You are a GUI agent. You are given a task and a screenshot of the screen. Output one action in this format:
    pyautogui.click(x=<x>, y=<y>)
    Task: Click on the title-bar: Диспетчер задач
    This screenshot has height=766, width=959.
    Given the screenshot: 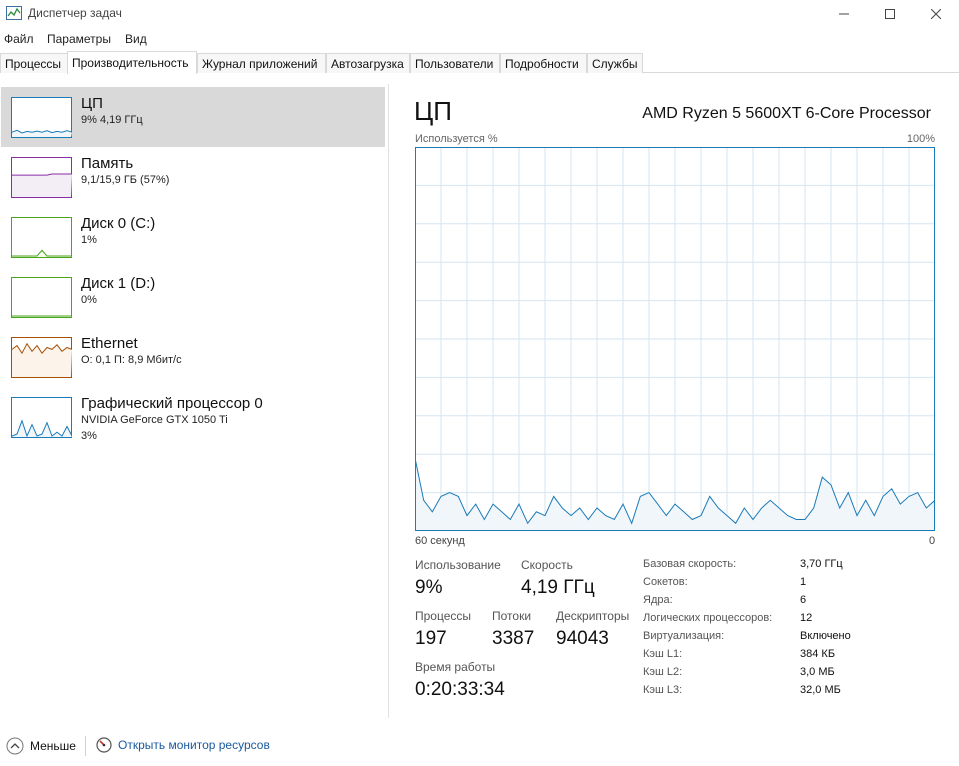 What is the action you would take?
    pyautogui.click(x=479, y=14)
    